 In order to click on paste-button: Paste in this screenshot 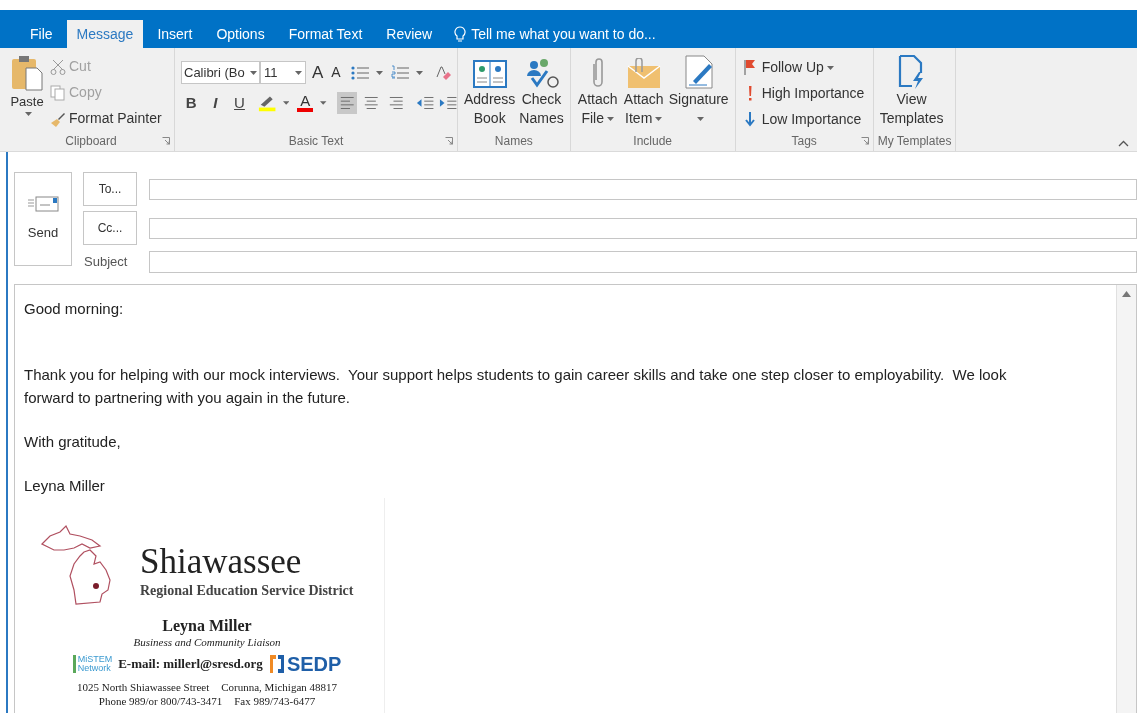, I will do `click(27, 92)`.